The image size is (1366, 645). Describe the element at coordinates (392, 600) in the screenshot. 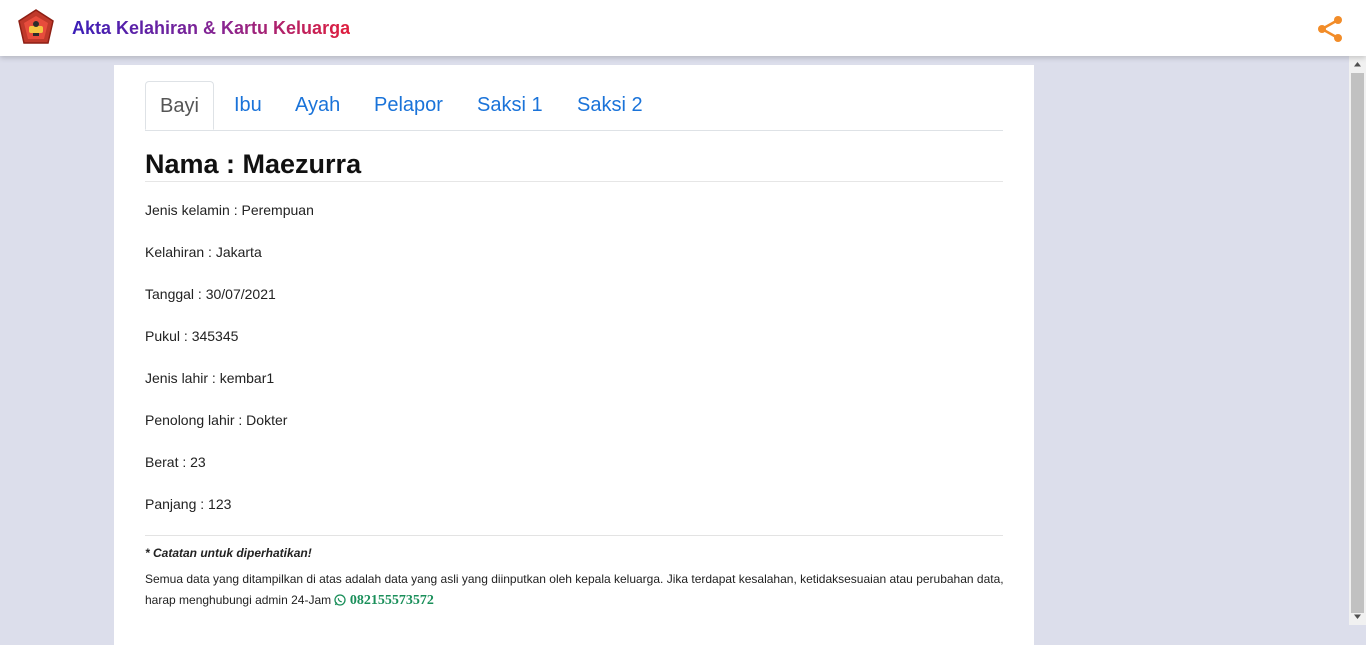

I see `admin-phone-link: 082155573572` at that location.